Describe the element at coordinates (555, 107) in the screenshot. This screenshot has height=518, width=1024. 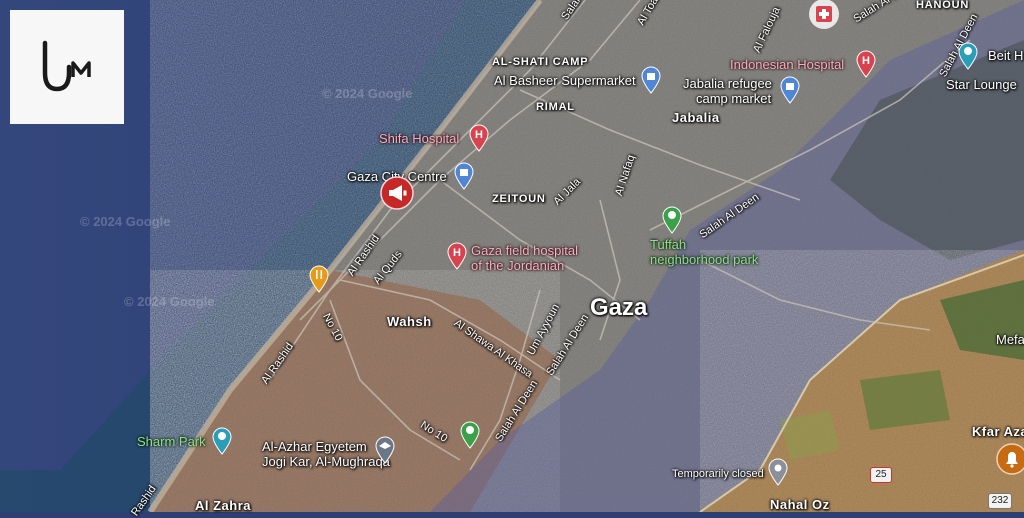
I see `place-rimal: RIMAL` at that location.